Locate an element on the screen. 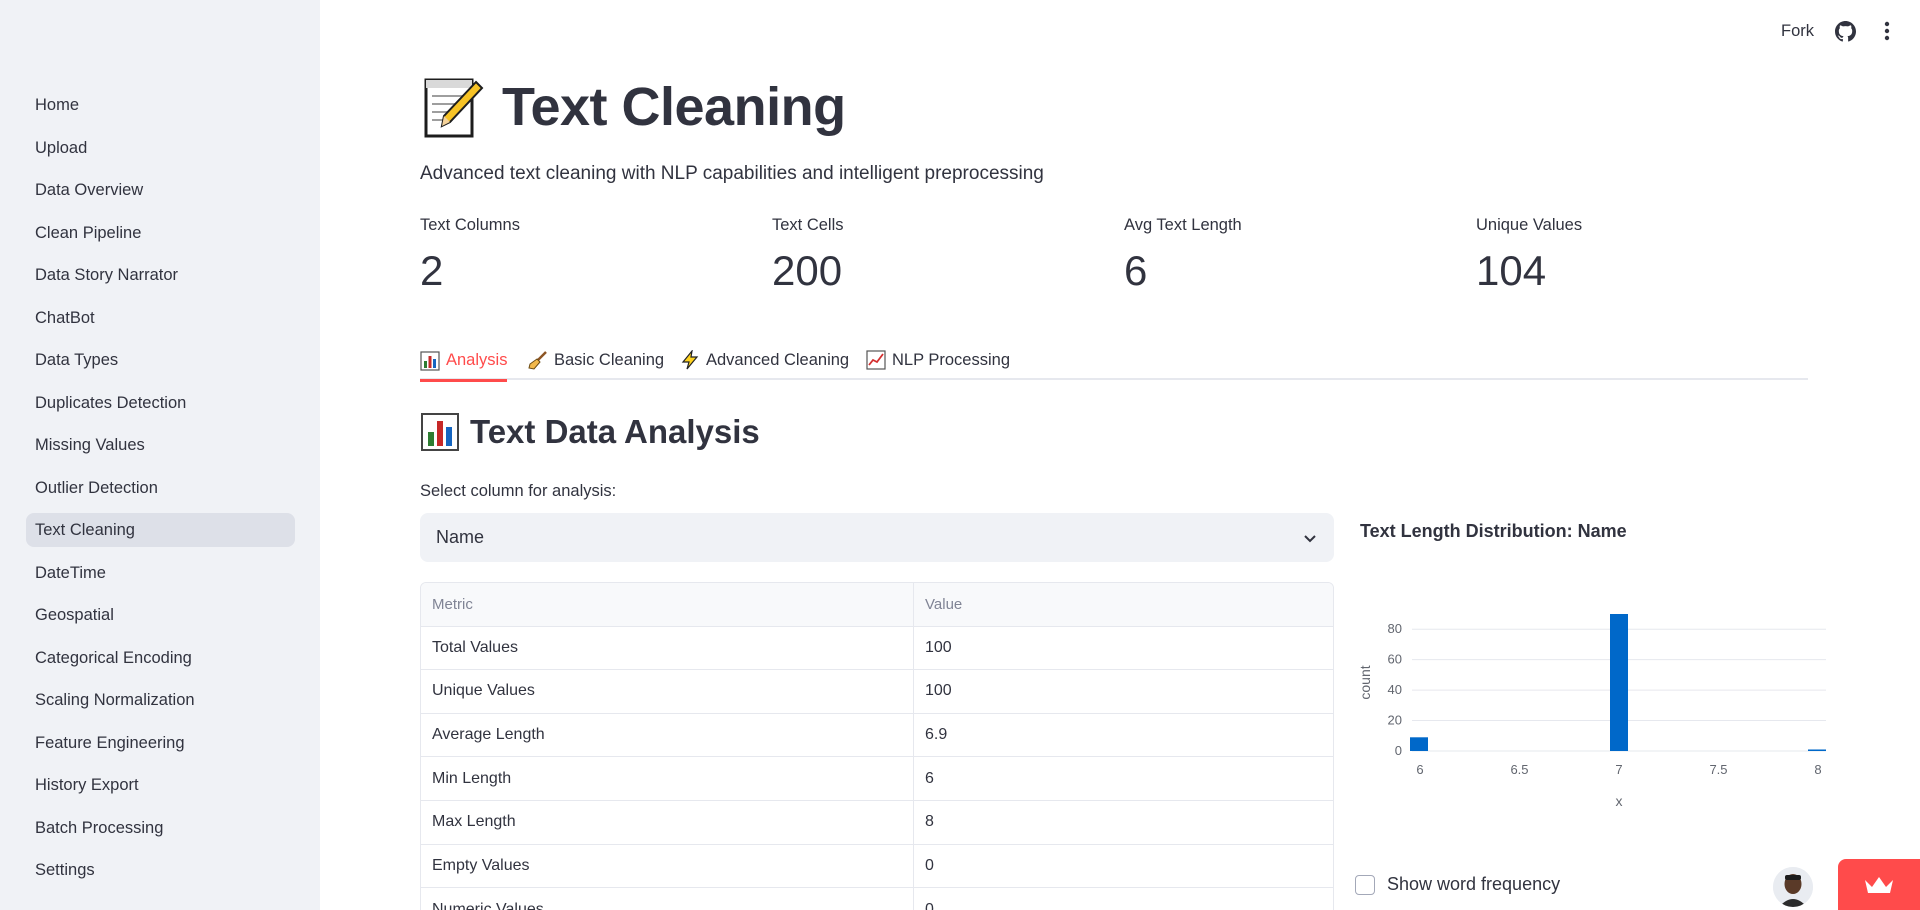  tab-nlp-processing: NLP Processing is located at coordinates (938, 360).